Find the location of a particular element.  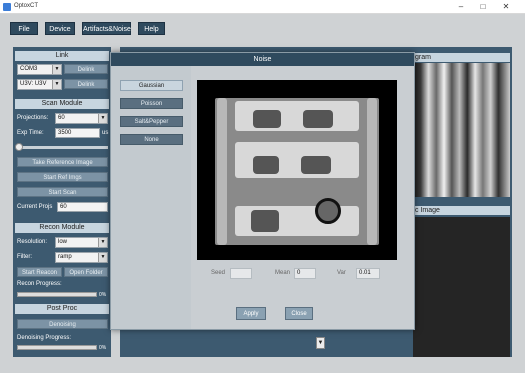

seed-field is located at coordinates (241, 273).